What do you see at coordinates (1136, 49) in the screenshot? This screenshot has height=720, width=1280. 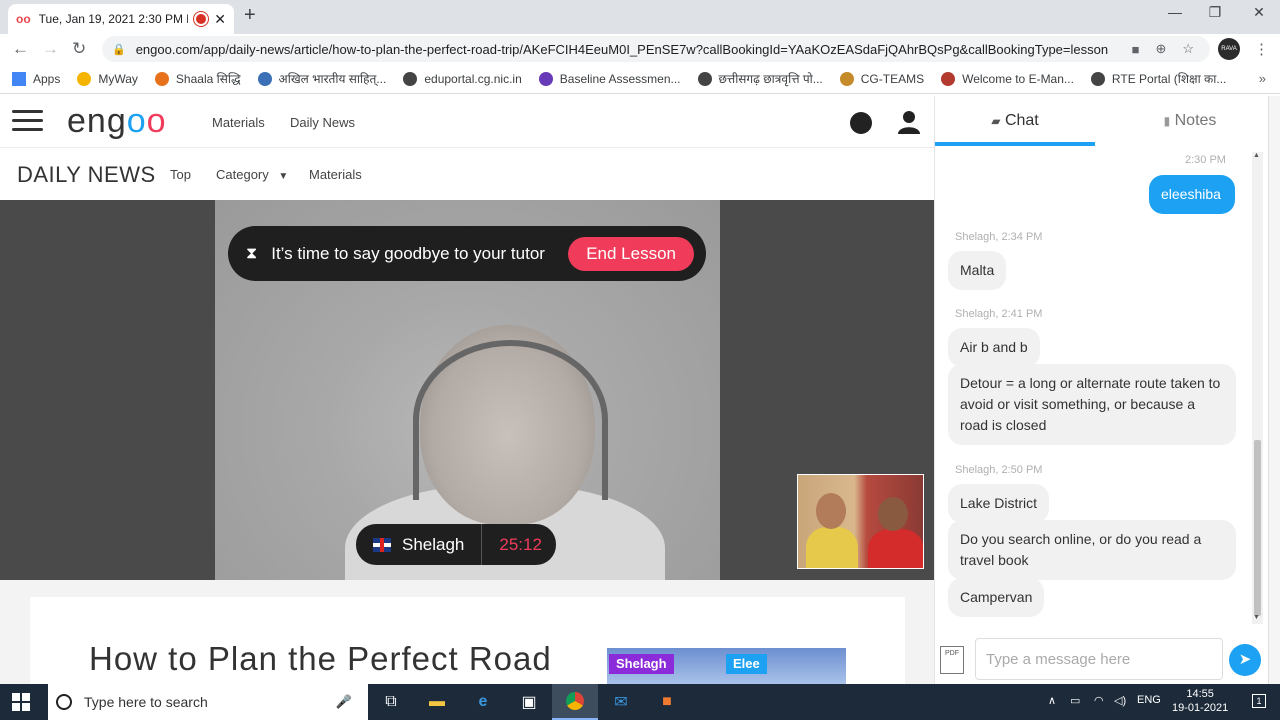 I see `camera-icon: ■` at bounding box center [1136, 49].